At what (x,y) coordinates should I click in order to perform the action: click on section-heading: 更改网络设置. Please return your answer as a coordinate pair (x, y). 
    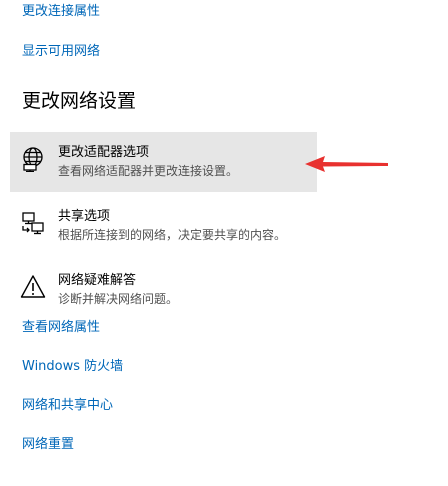
    Looking at the image, I should click on (79, 101).